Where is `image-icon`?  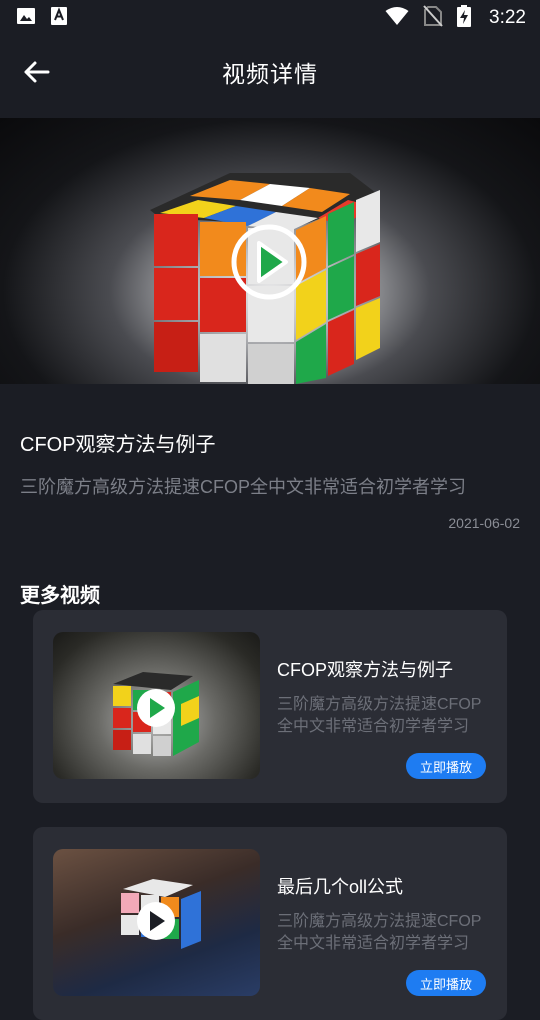
image-icon is located at coordinates (26, 18).